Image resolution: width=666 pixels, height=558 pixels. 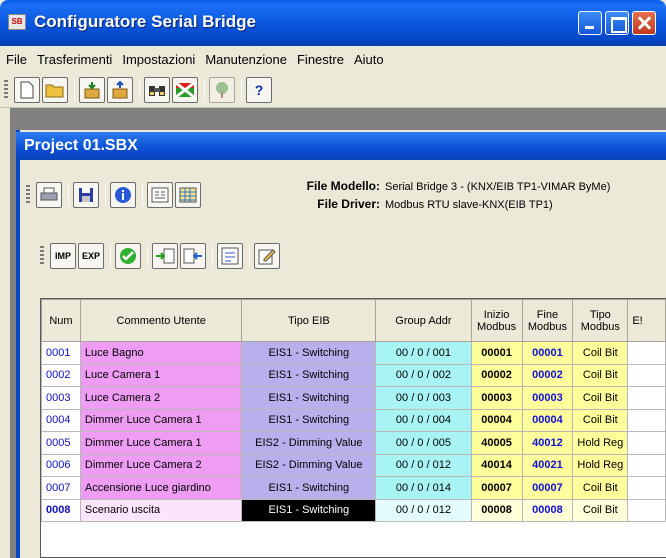 I want to click on row-inizio-modbus: 40005, so click(x=496, y=443).